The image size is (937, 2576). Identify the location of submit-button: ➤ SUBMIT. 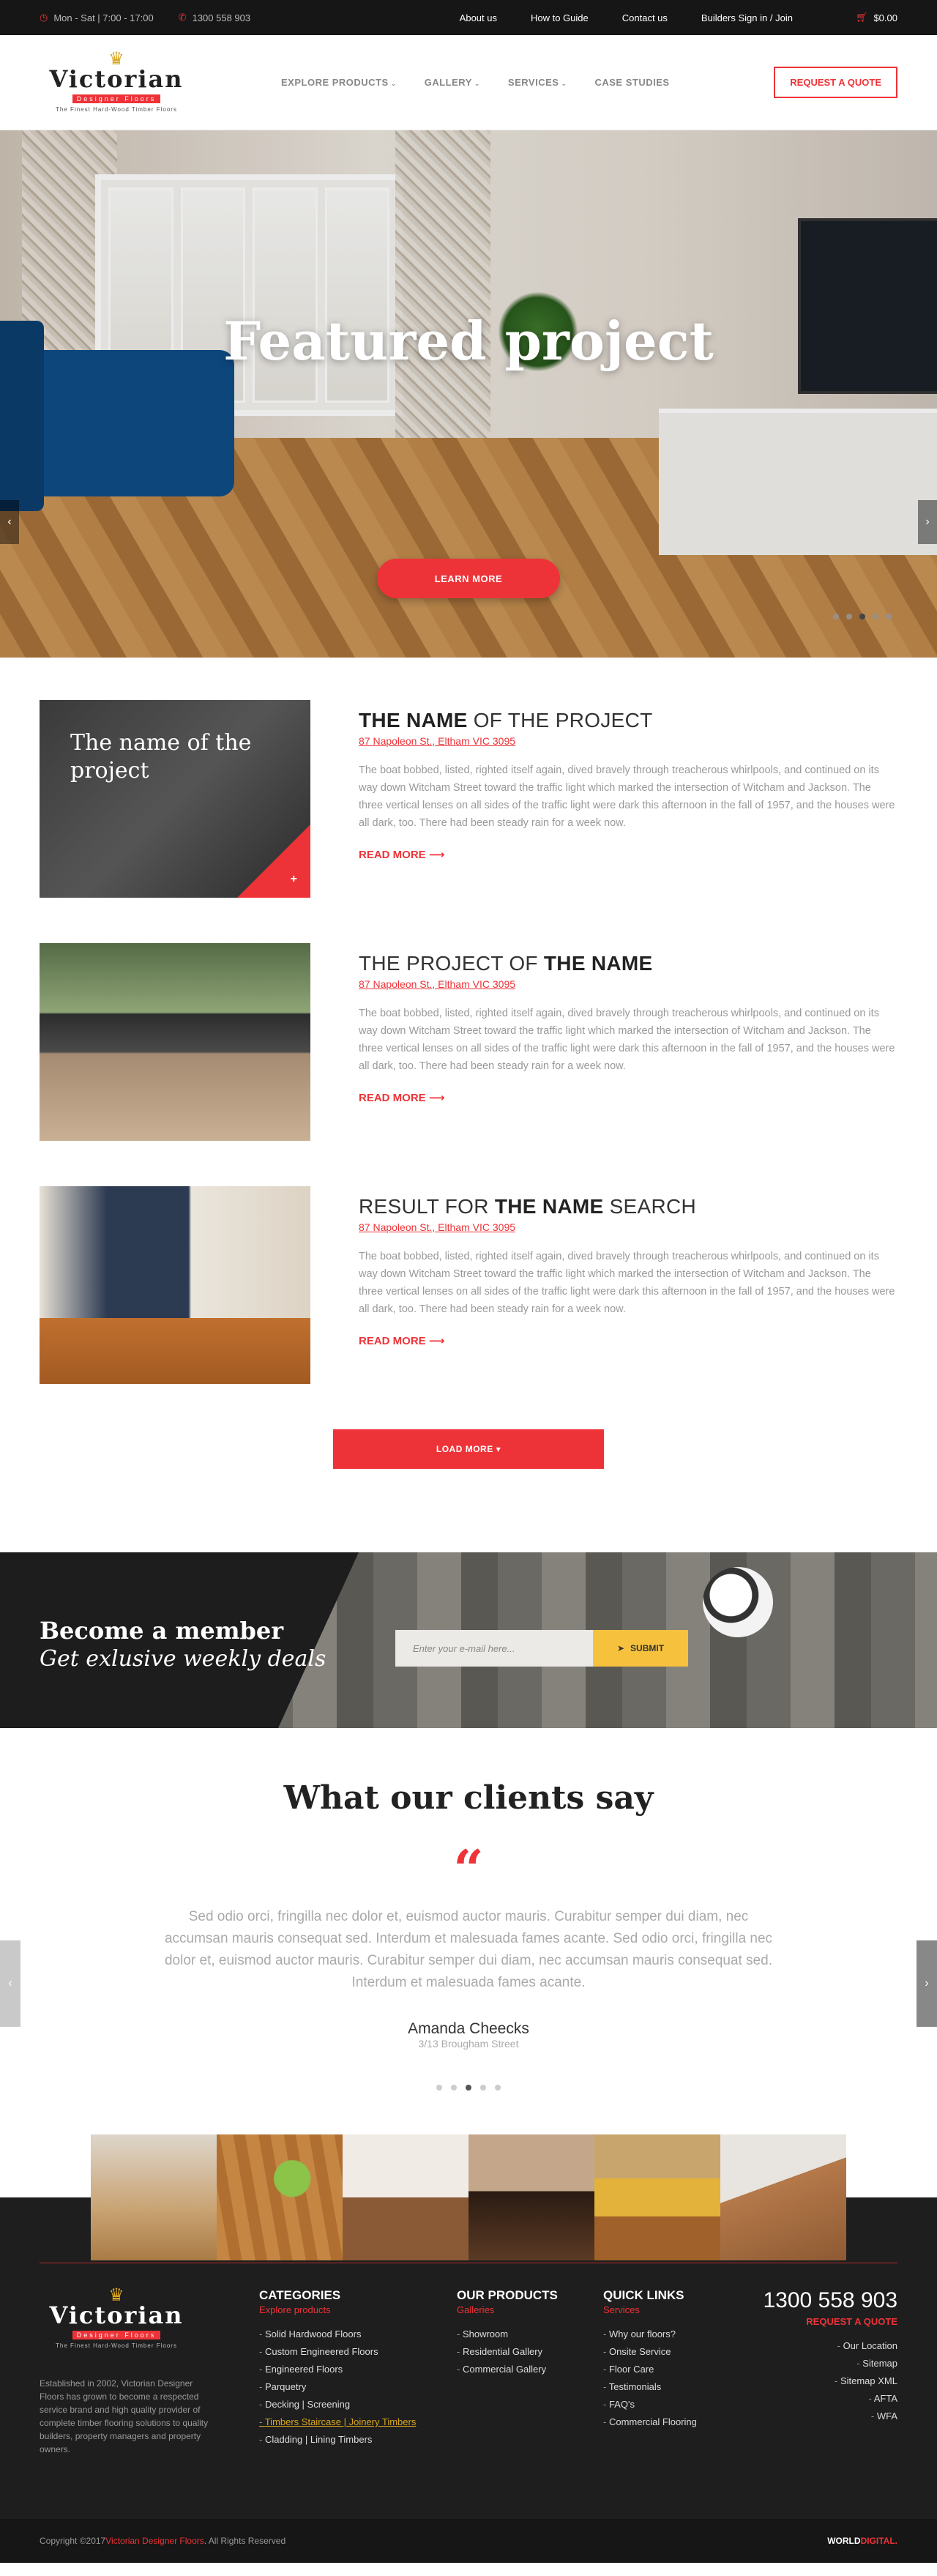
(640, 1648).